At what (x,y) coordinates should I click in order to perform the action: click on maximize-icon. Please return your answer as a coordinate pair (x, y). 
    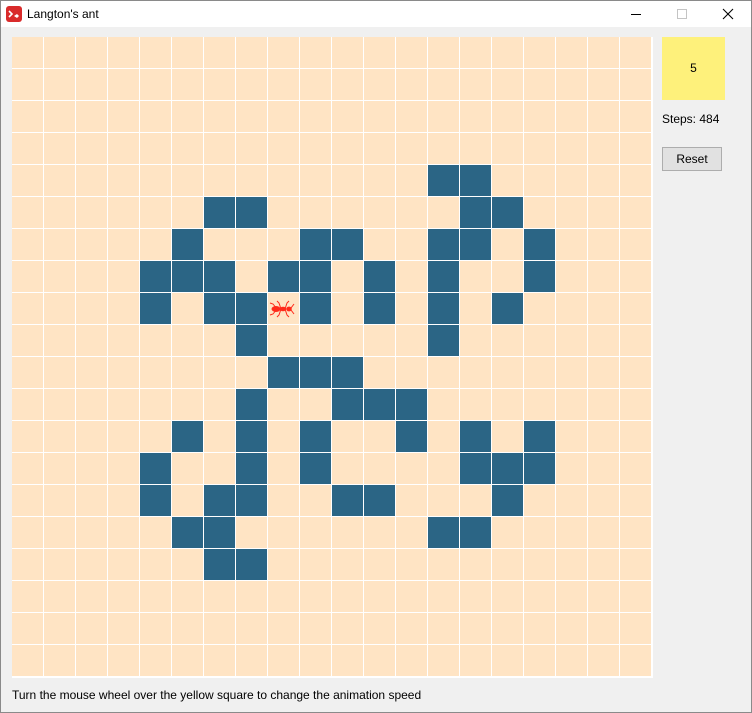
    Looking at the image, I should click on (682, 14).